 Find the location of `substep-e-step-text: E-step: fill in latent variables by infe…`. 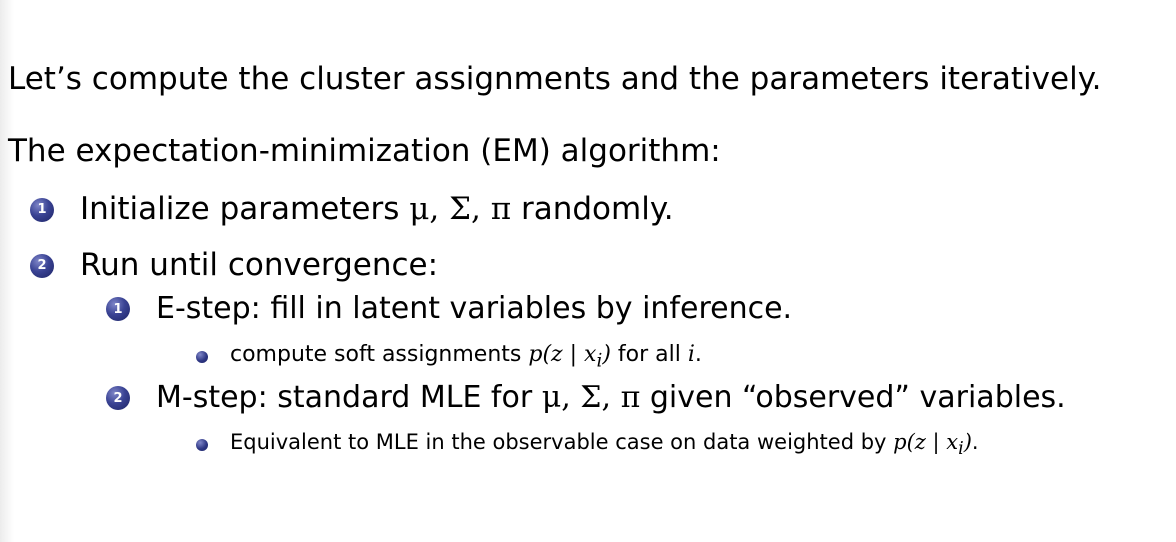

substep-e-step-text: E-step: fill in latent variables by infe… is located at coordinates (474, 308).